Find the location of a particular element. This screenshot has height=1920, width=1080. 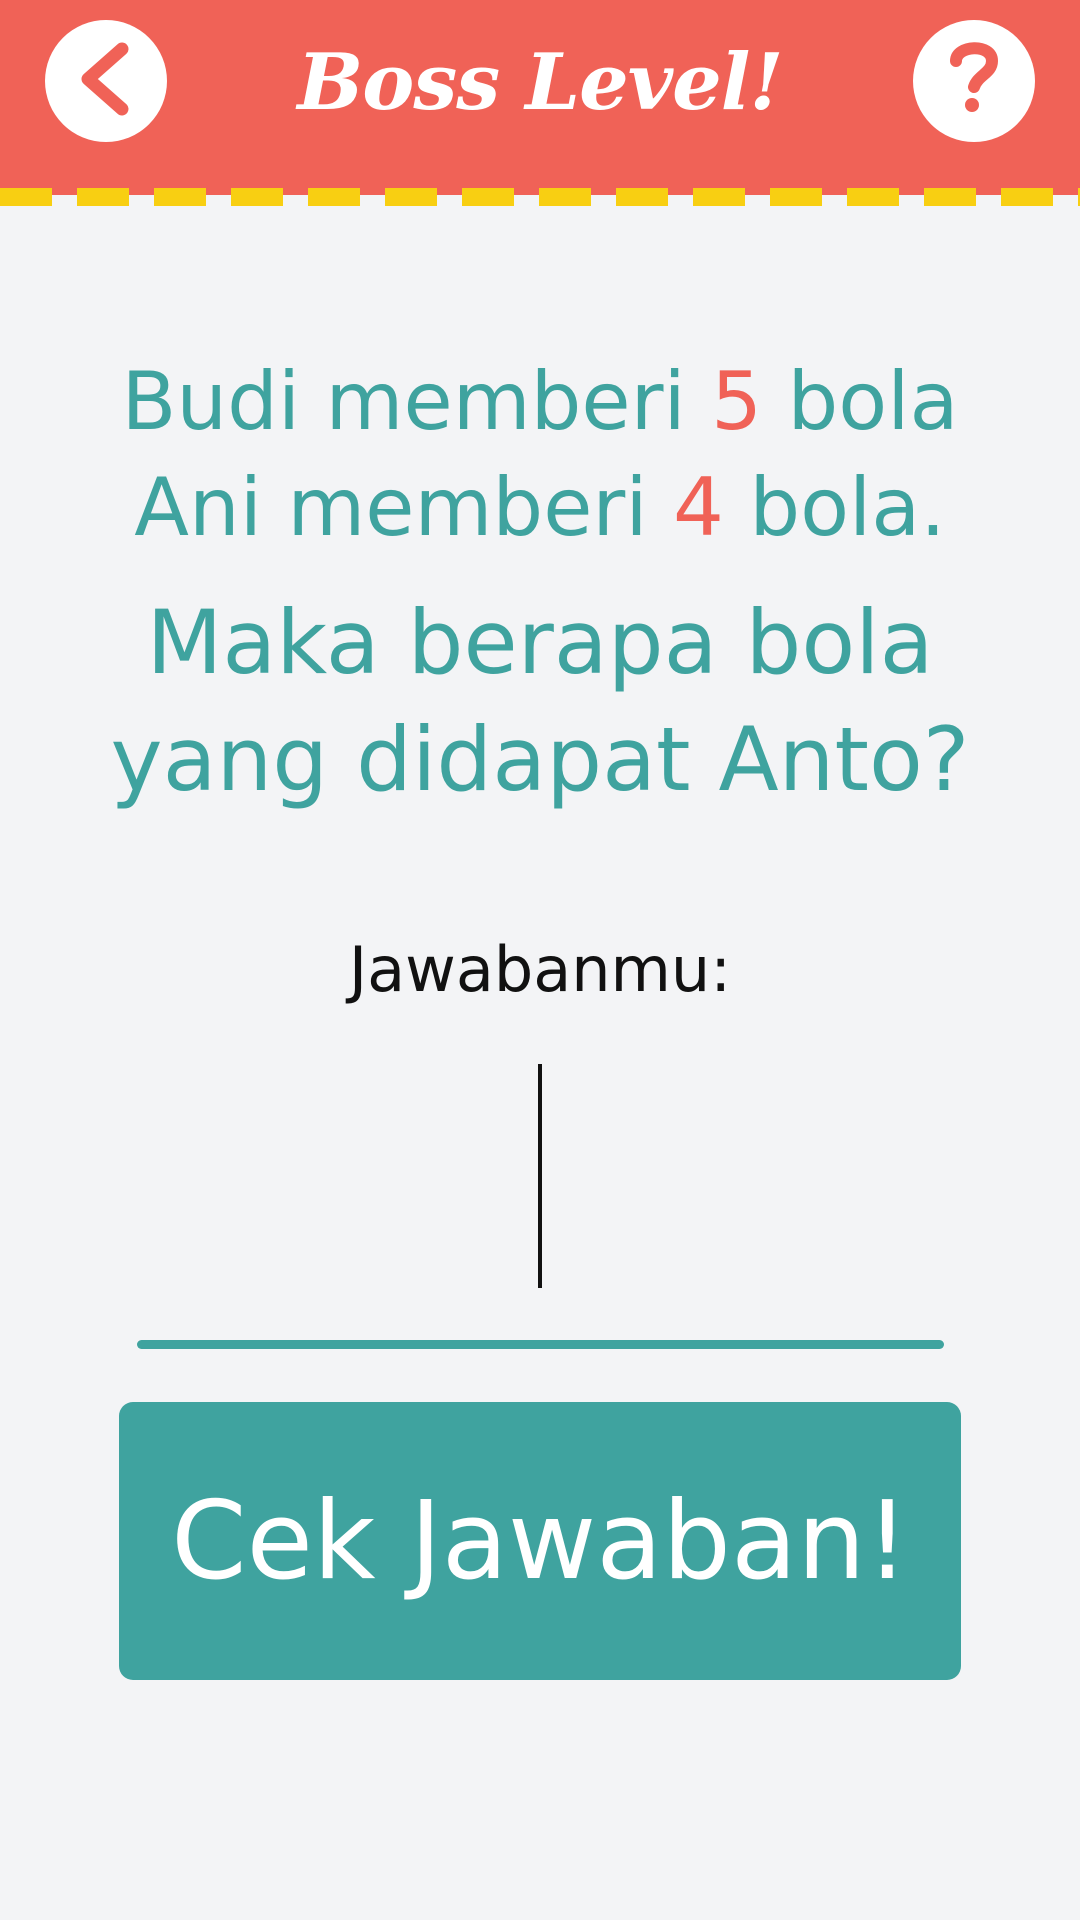

answer-label: Jawabanmu: is located at coordinates (540, 969).